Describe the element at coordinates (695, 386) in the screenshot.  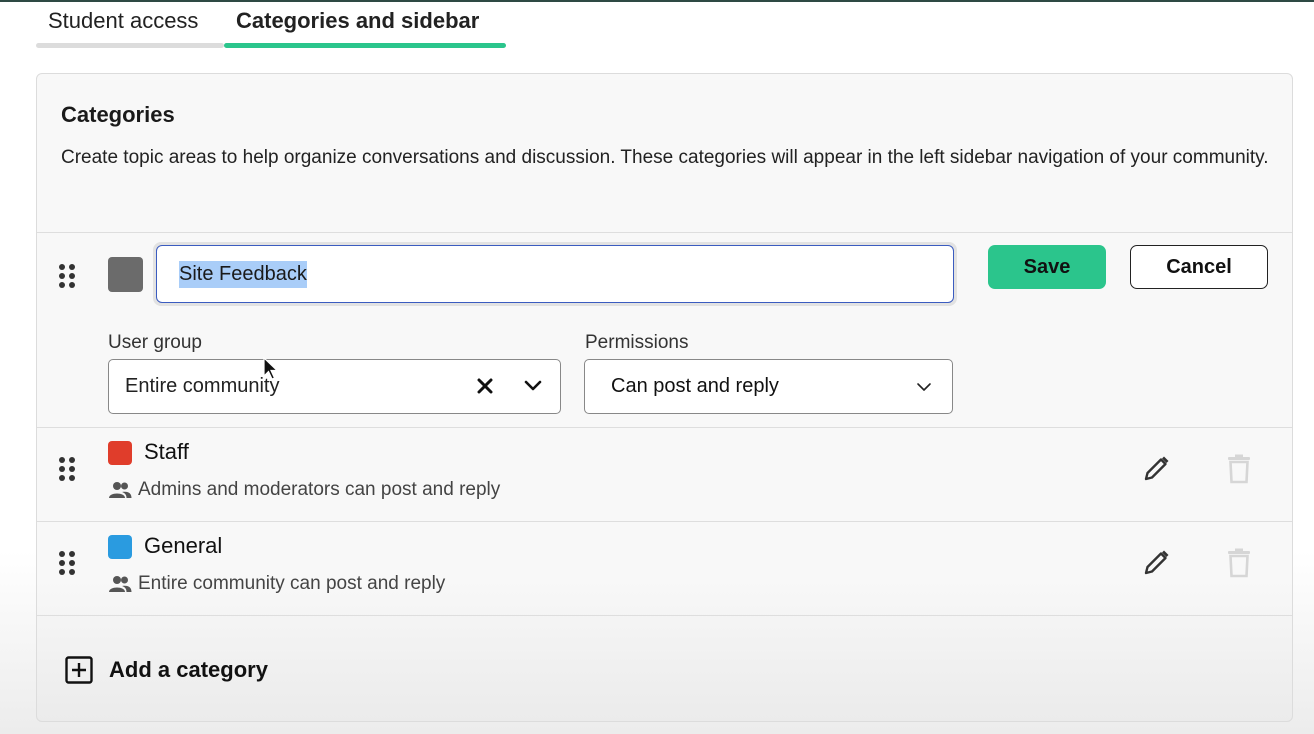
I see `permissions-value: Can post and reply` at that location.